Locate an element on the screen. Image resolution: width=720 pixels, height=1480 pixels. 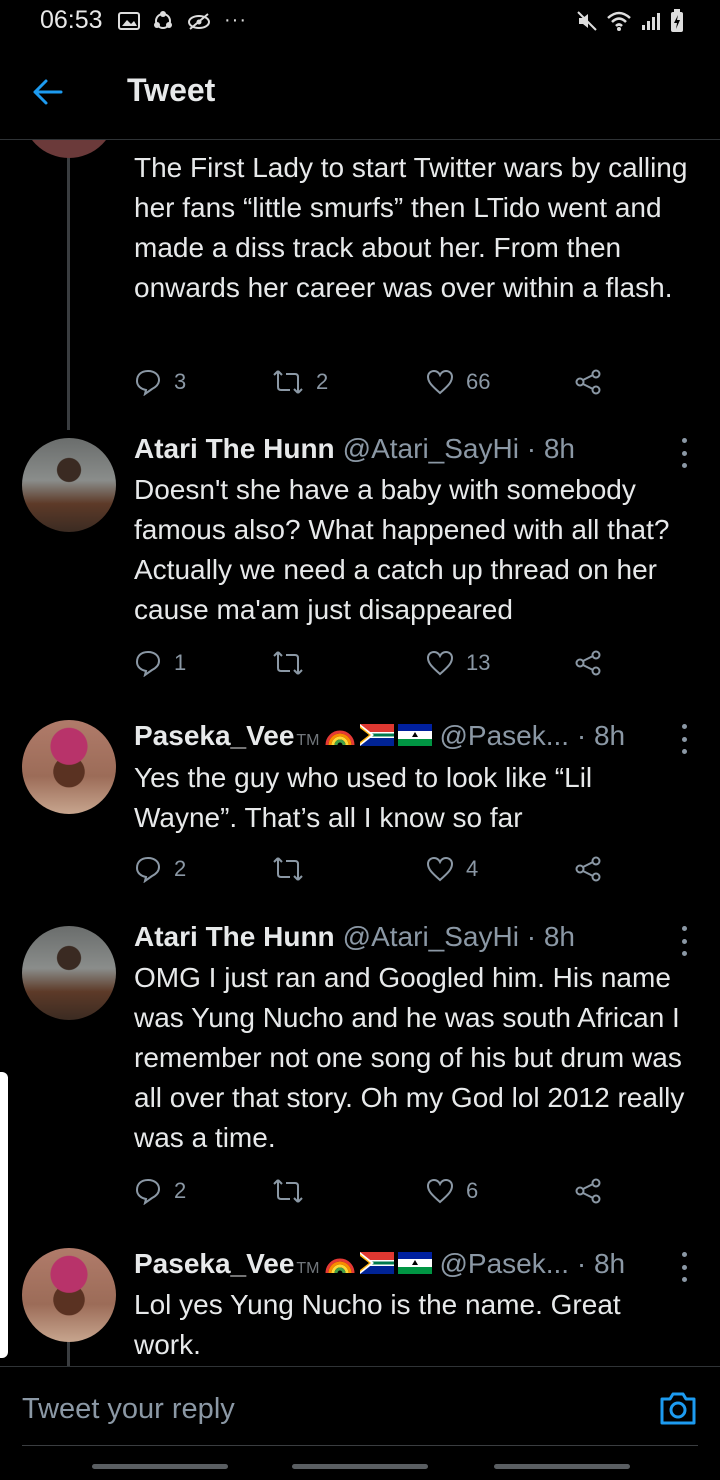
like-count: 66 is located at coordinates (478, 381).